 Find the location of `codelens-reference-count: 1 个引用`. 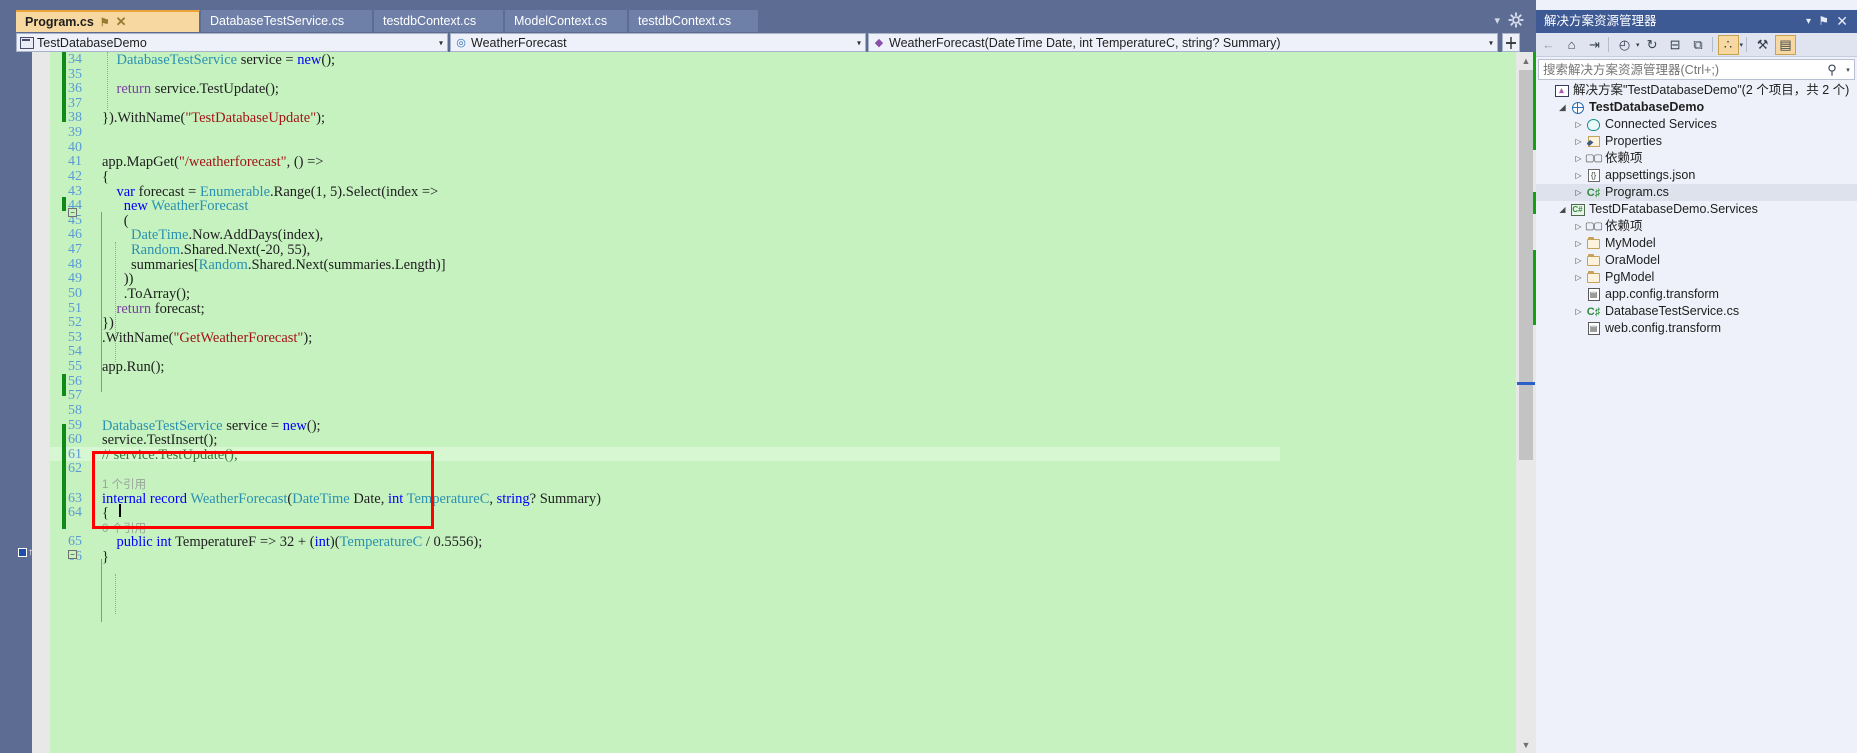

codelens-reference-count: 1 个引用 is located at coordinates (124, 484).